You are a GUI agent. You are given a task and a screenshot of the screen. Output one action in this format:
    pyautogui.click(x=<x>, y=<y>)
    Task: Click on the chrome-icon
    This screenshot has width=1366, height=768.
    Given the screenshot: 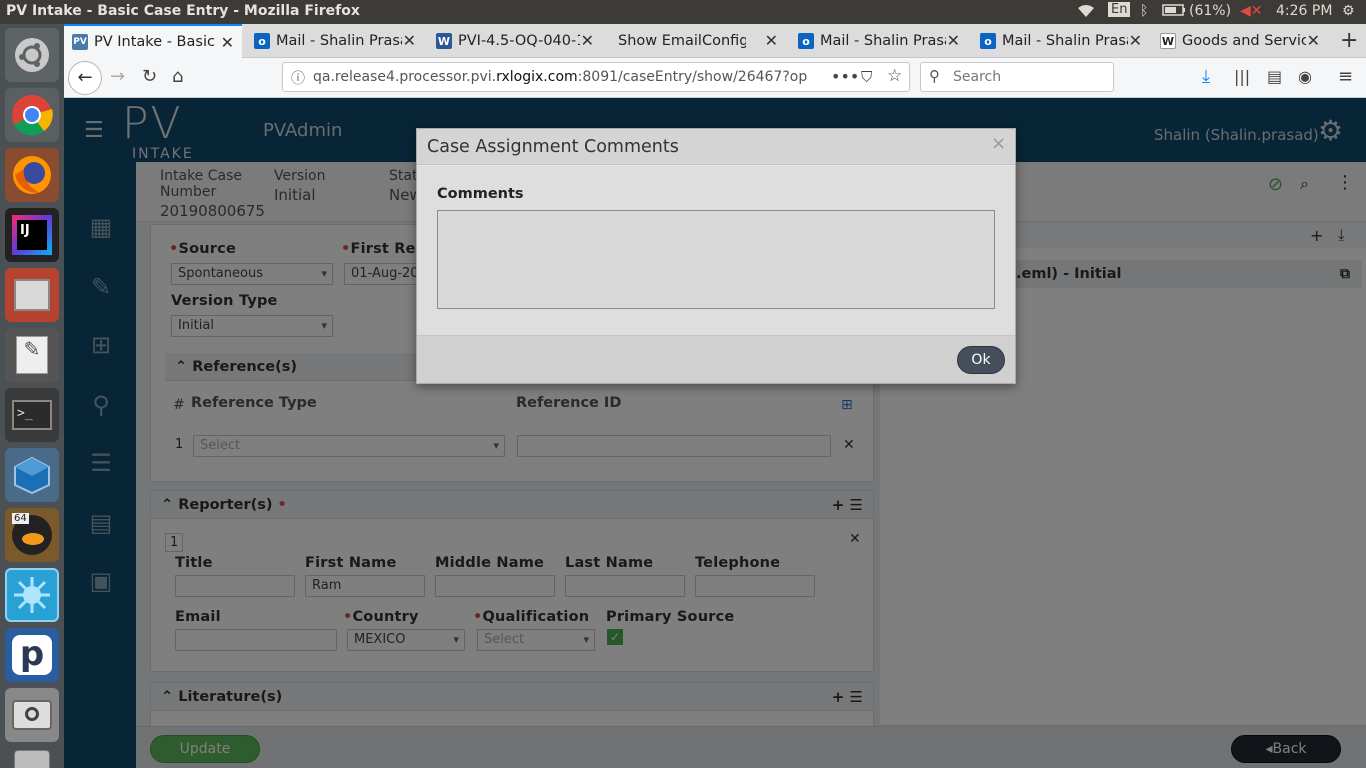 What is the action you would take?
    pyautogui.click(x=32, y=115)
    